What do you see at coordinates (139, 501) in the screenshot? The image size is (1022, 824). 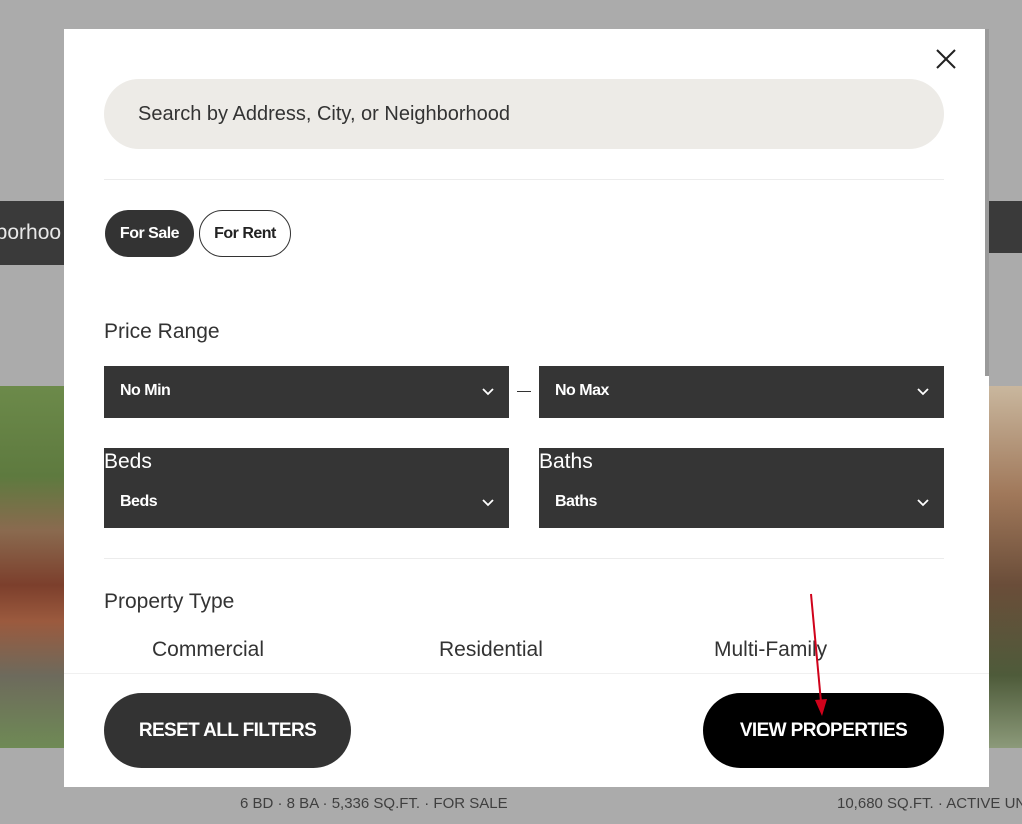 I see `beds-value: Beds` at bounding box center [139, 501].